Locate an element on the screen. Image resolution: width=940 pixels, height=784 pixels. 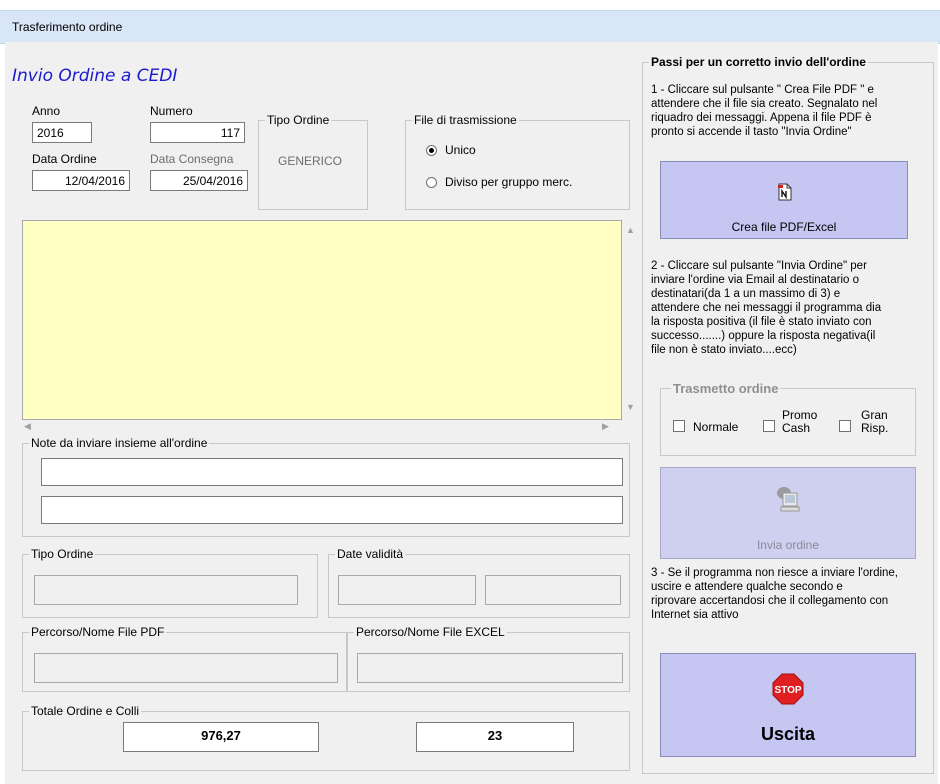
risp-line: Risp. is located at coordinates (875, 428).